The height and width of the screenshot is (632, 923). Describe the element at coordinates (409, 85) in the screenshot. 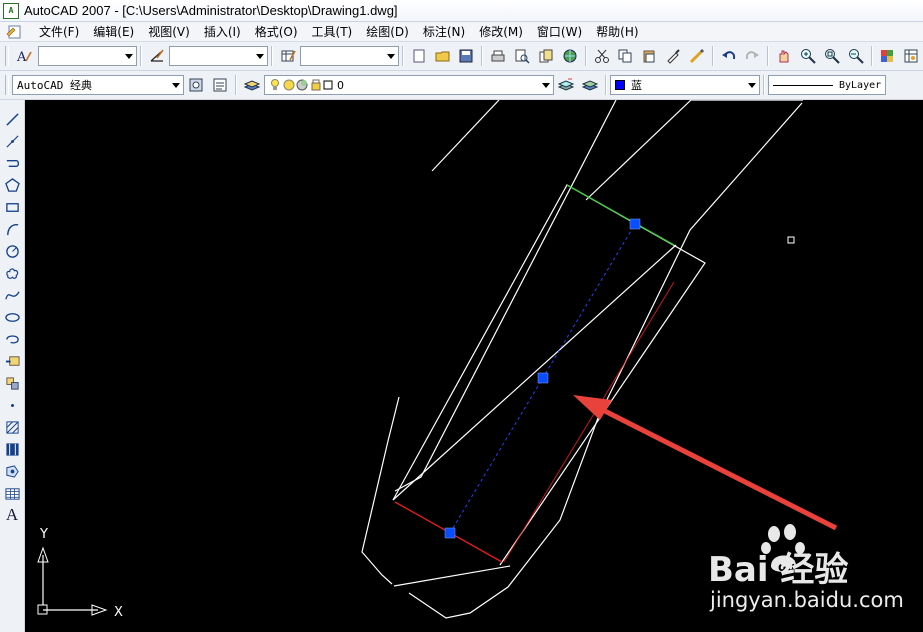

I see `layer-select: 0` at that location.